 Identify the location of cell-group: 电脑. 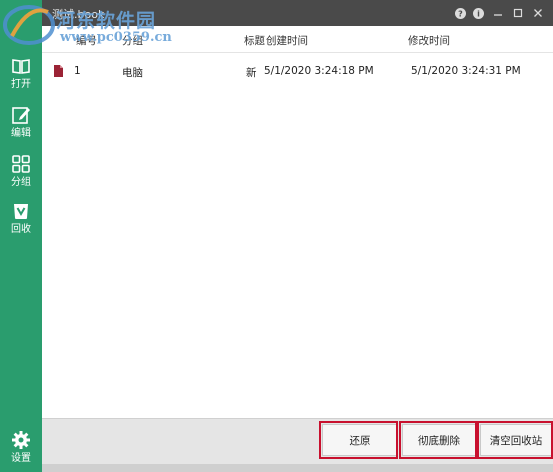
(132, 73).